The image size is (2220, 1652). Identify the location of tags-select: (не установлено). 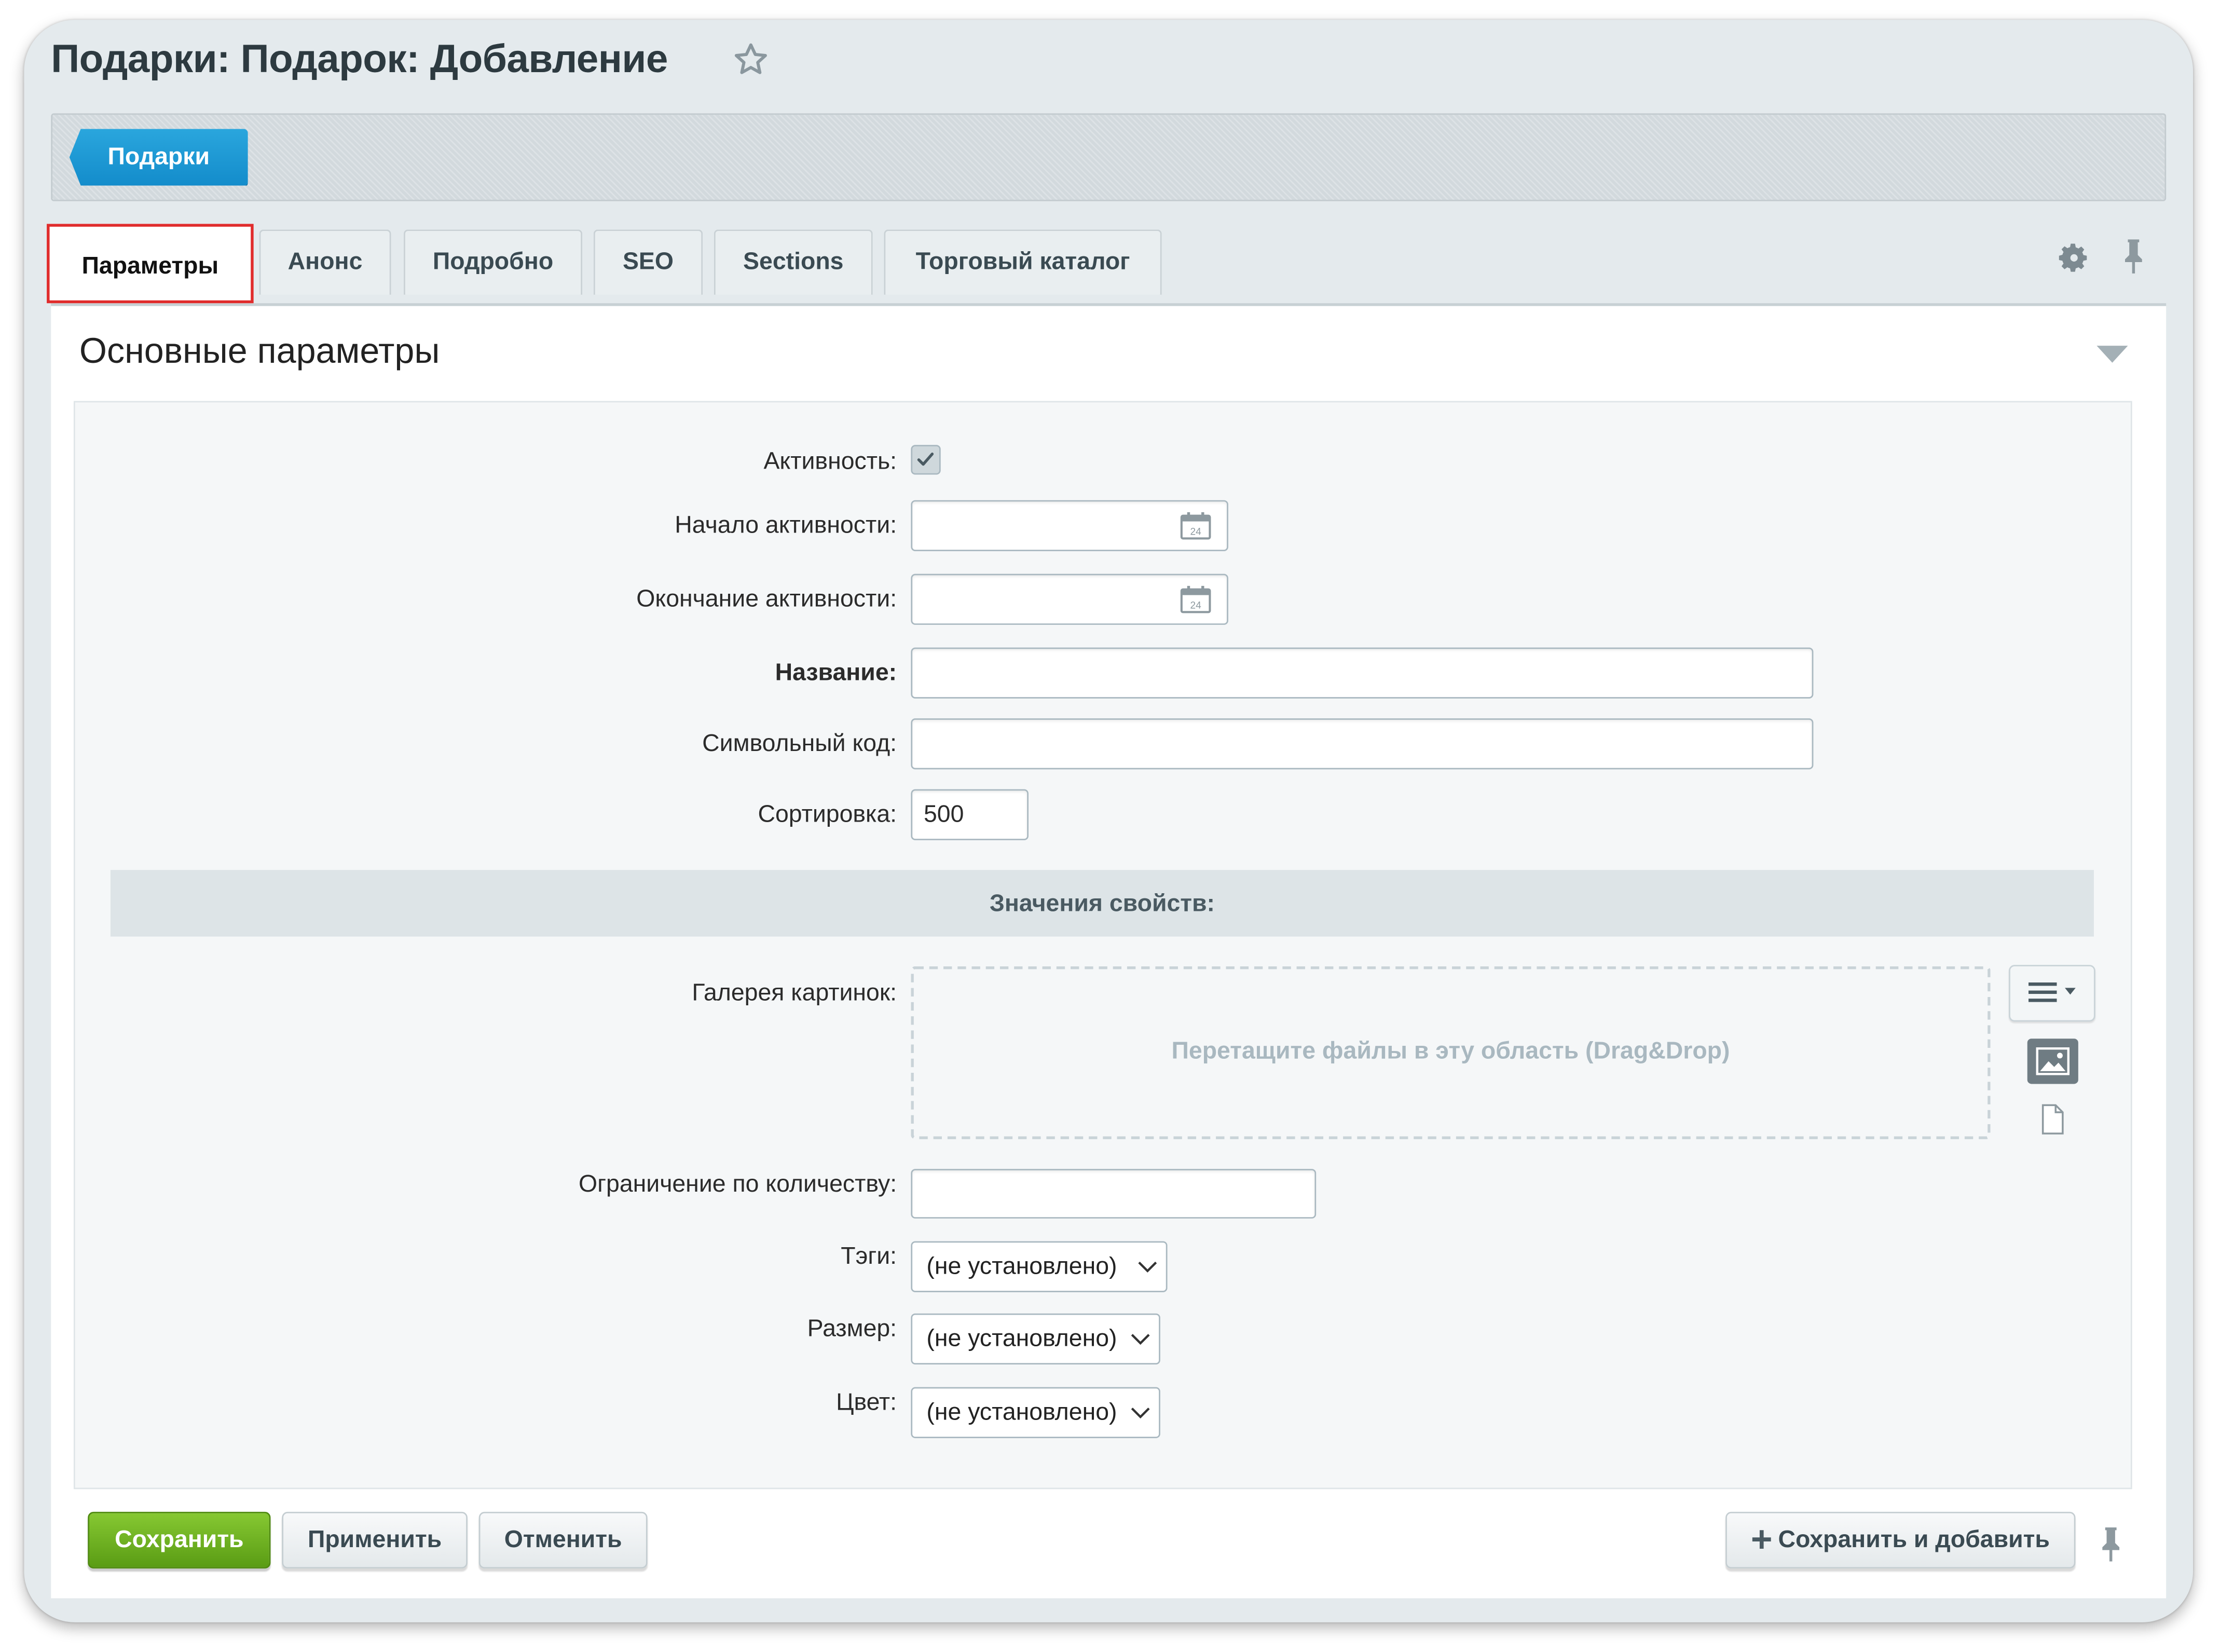
(1040, 1266).